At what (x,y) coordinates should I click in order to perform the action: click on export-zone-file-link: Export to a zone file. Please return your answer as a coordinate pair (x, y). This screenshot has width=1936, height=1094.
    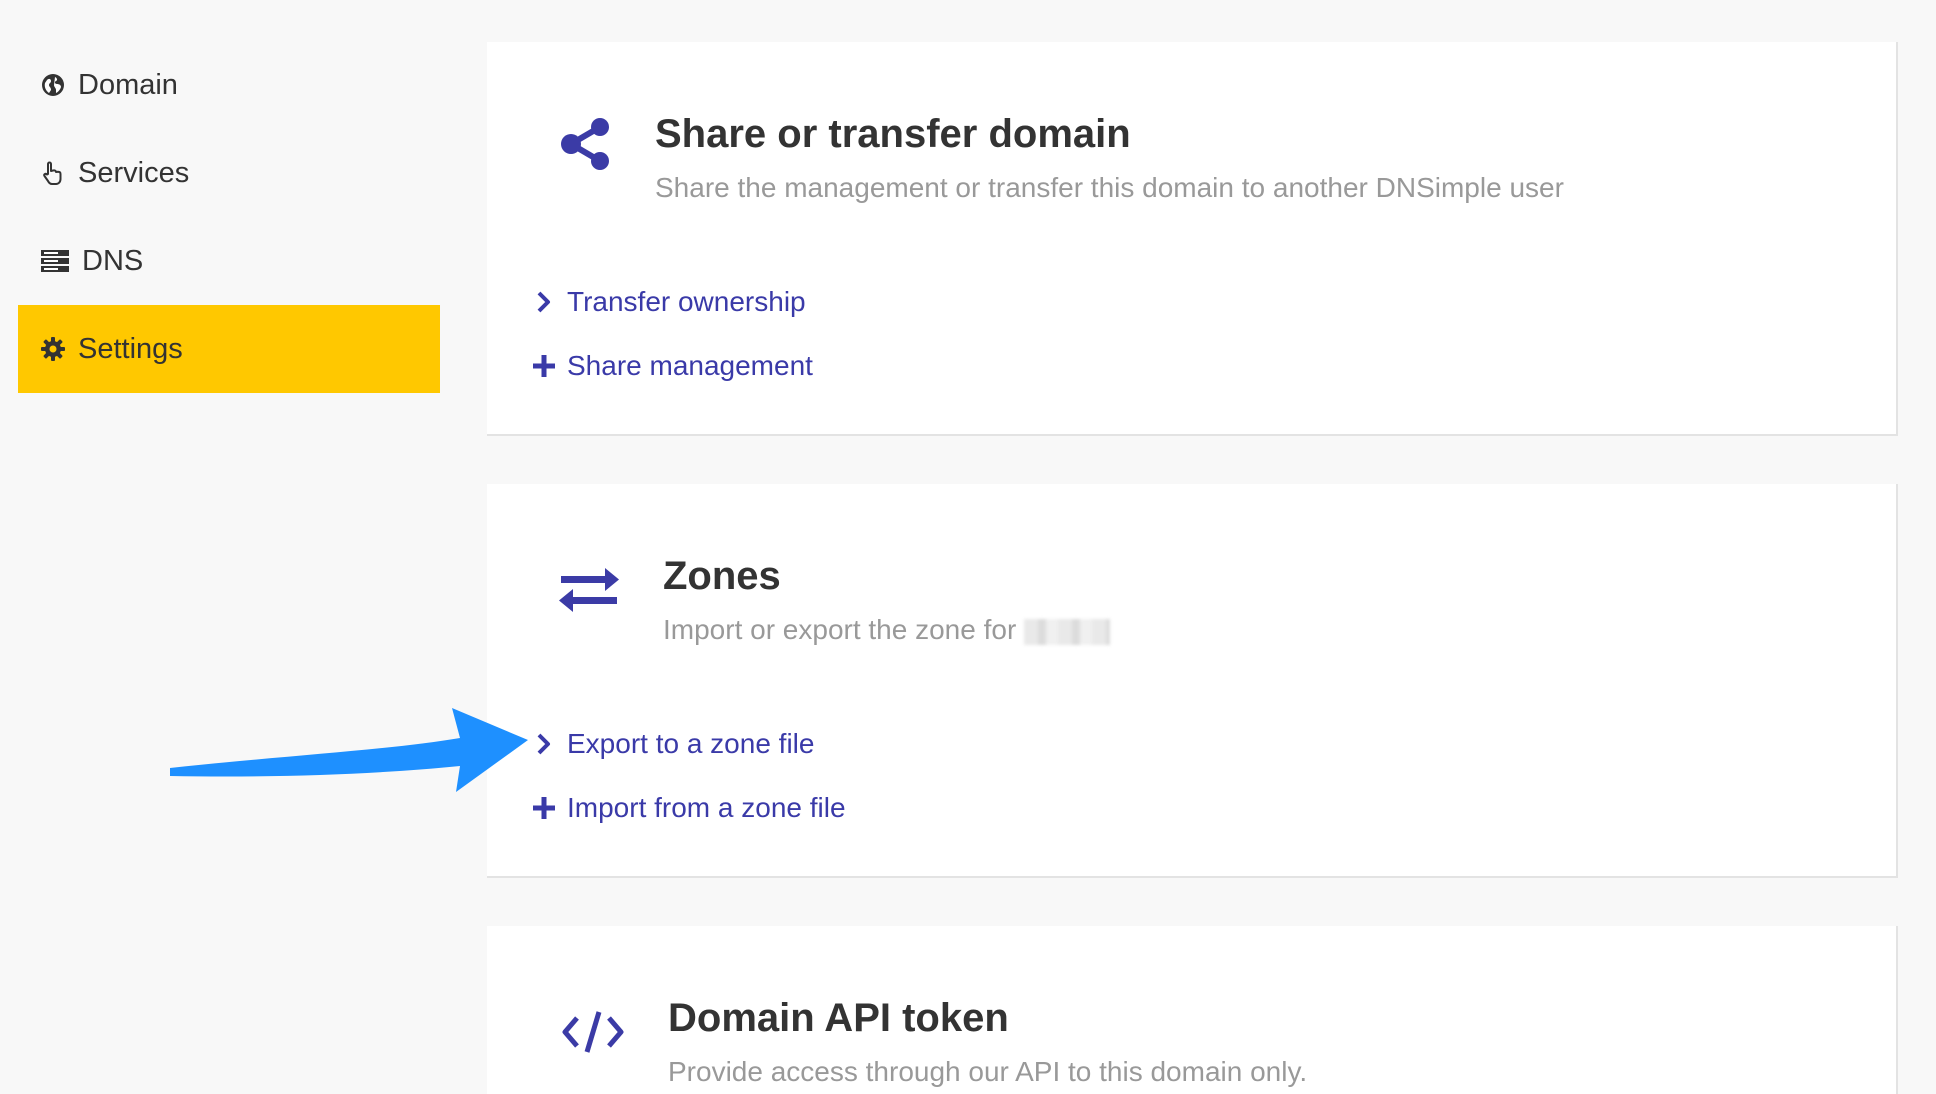
    Looking at the image, I should click on (673, 744).